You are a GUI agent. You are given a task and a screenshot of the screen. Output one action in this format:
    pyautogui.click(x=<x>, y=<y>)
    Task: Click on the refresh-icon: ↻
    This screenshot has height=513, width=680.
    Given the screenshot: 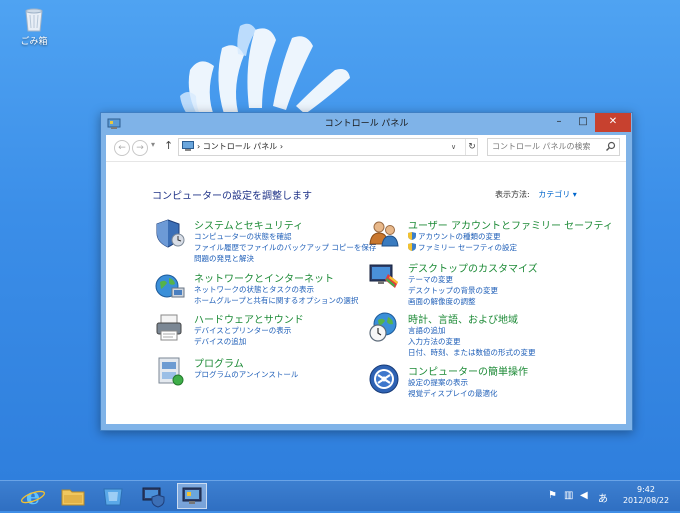 What is the action you would take?
    pyautogui.click(x=471, y=147)
    